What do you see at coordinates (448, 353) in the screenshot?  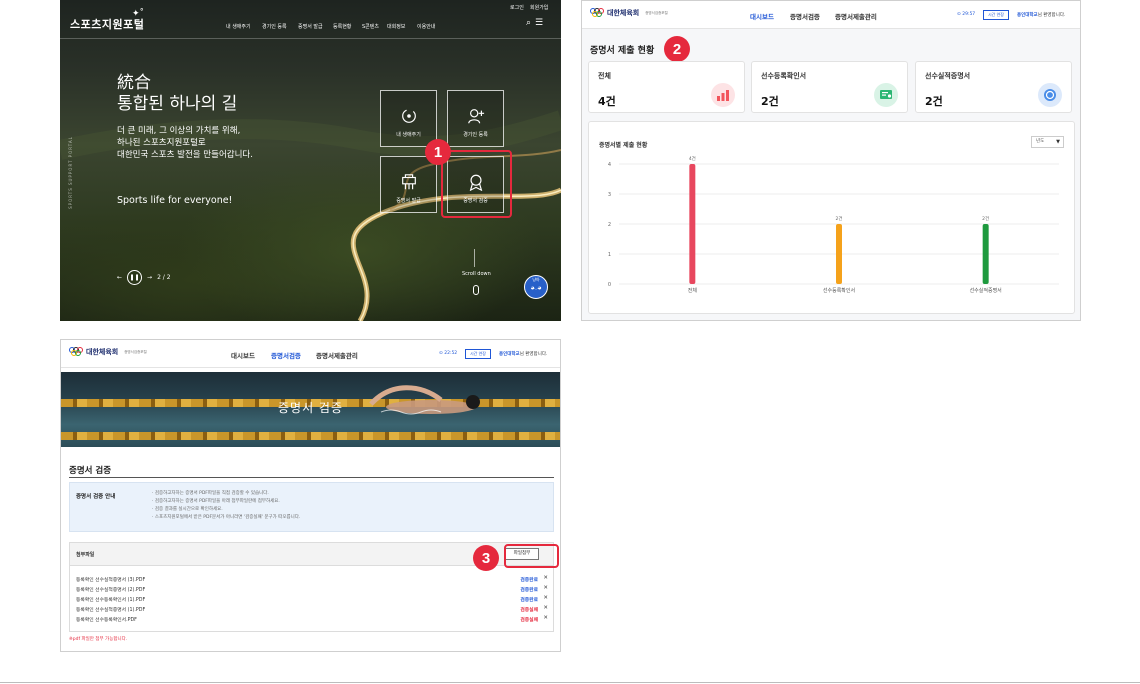 I see `session-timer: ⊙ 22:52` at bounding box center [448, 353].